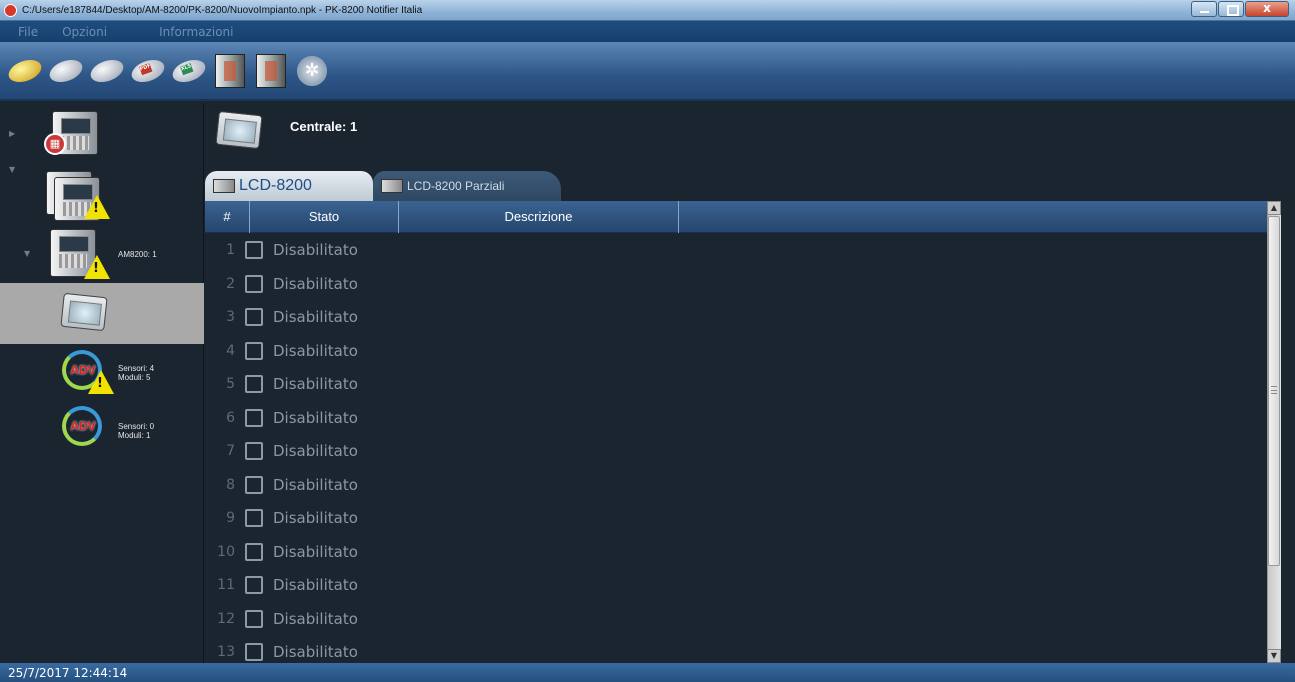 The width and height of the screenshot is (1295, 682). I want to click on open-file-button, so click(25, 71).